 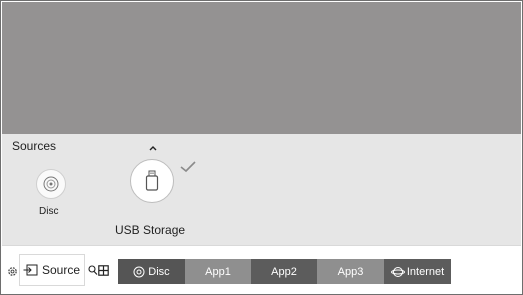 I want to click on channel-app2: App2, so click(x=284, y=271).